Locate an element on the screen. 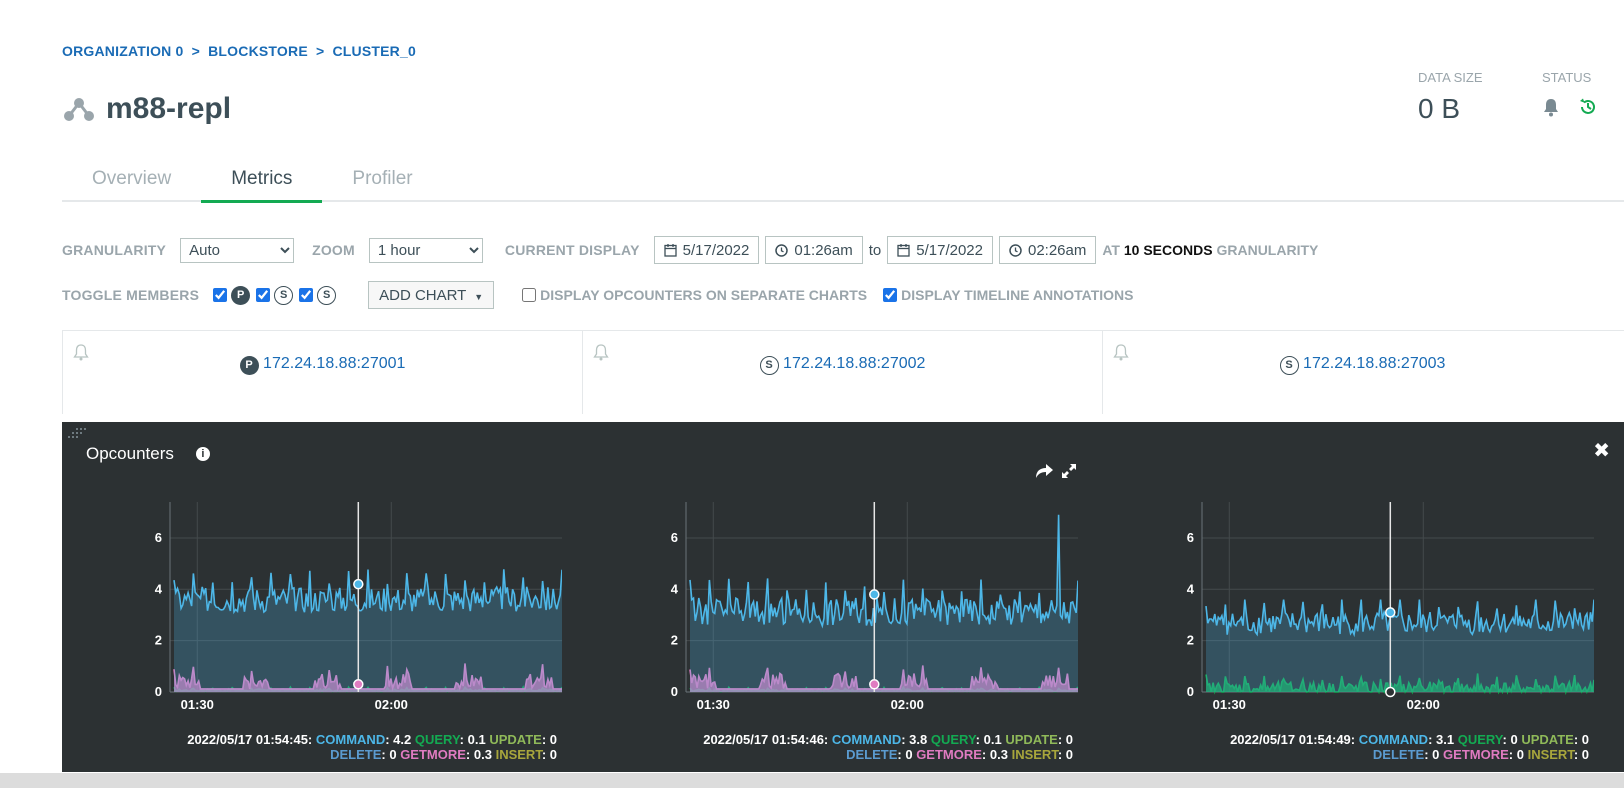  granularity-label: GRANULARITY is located at coordinates (114, 250).